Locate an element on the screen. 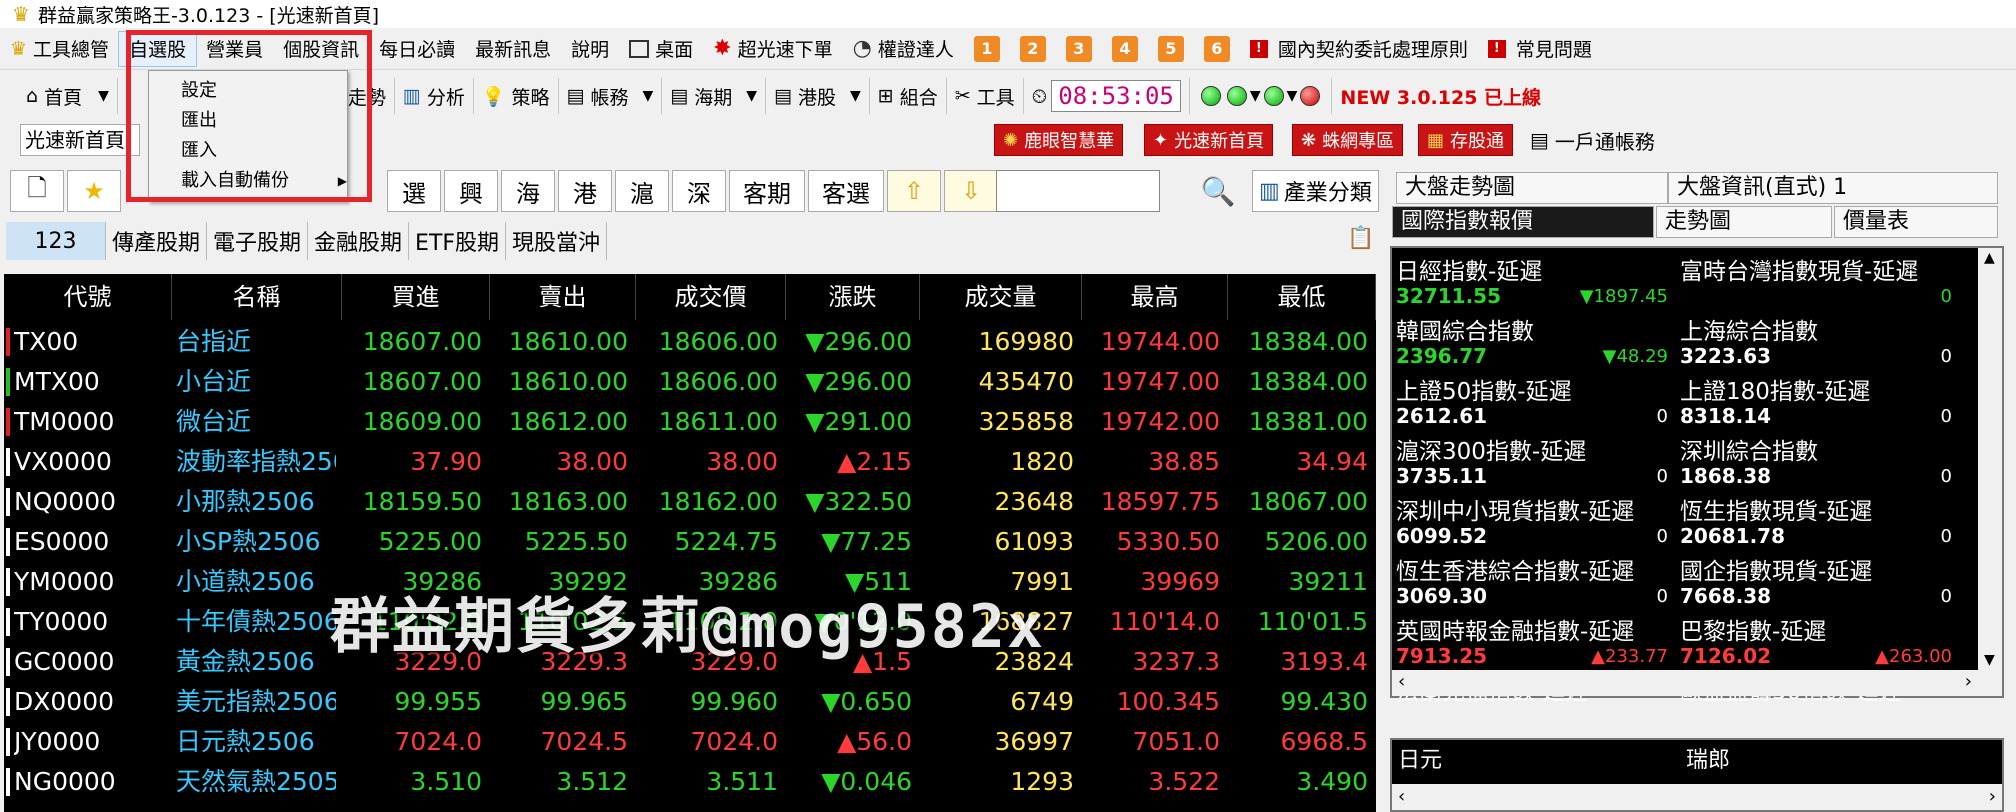  index-item: 富時台灣指數現貨-延遲 0 is located at coordinates (1817, 280).